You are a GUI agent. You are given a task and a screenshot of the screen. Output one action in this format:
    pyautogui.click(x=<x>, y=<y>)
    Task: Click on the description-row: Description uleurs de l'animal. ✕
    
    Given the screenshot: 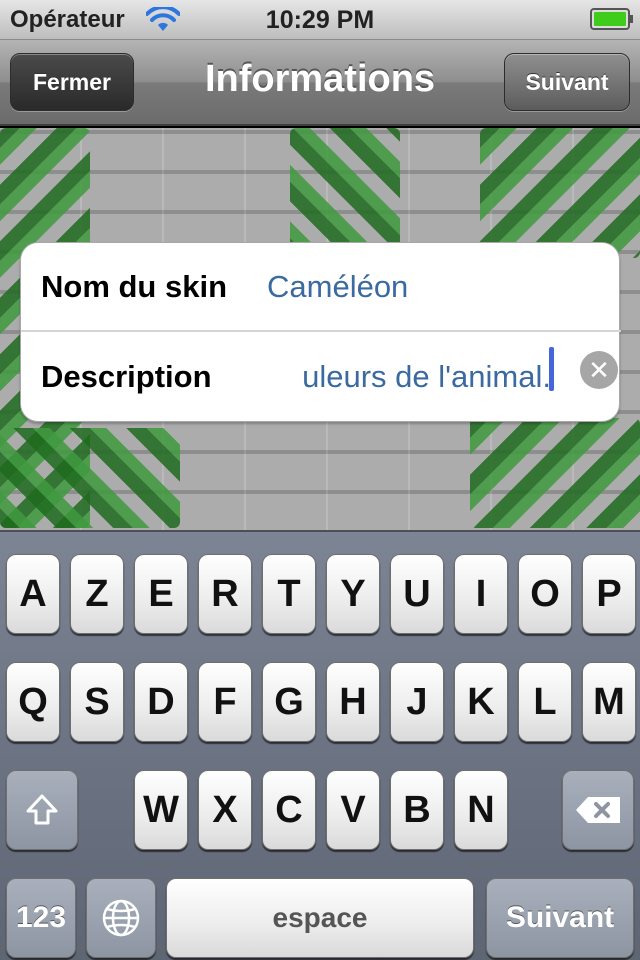 What is the action you would take?
    pyautogui.click(x=321, y=377)
    